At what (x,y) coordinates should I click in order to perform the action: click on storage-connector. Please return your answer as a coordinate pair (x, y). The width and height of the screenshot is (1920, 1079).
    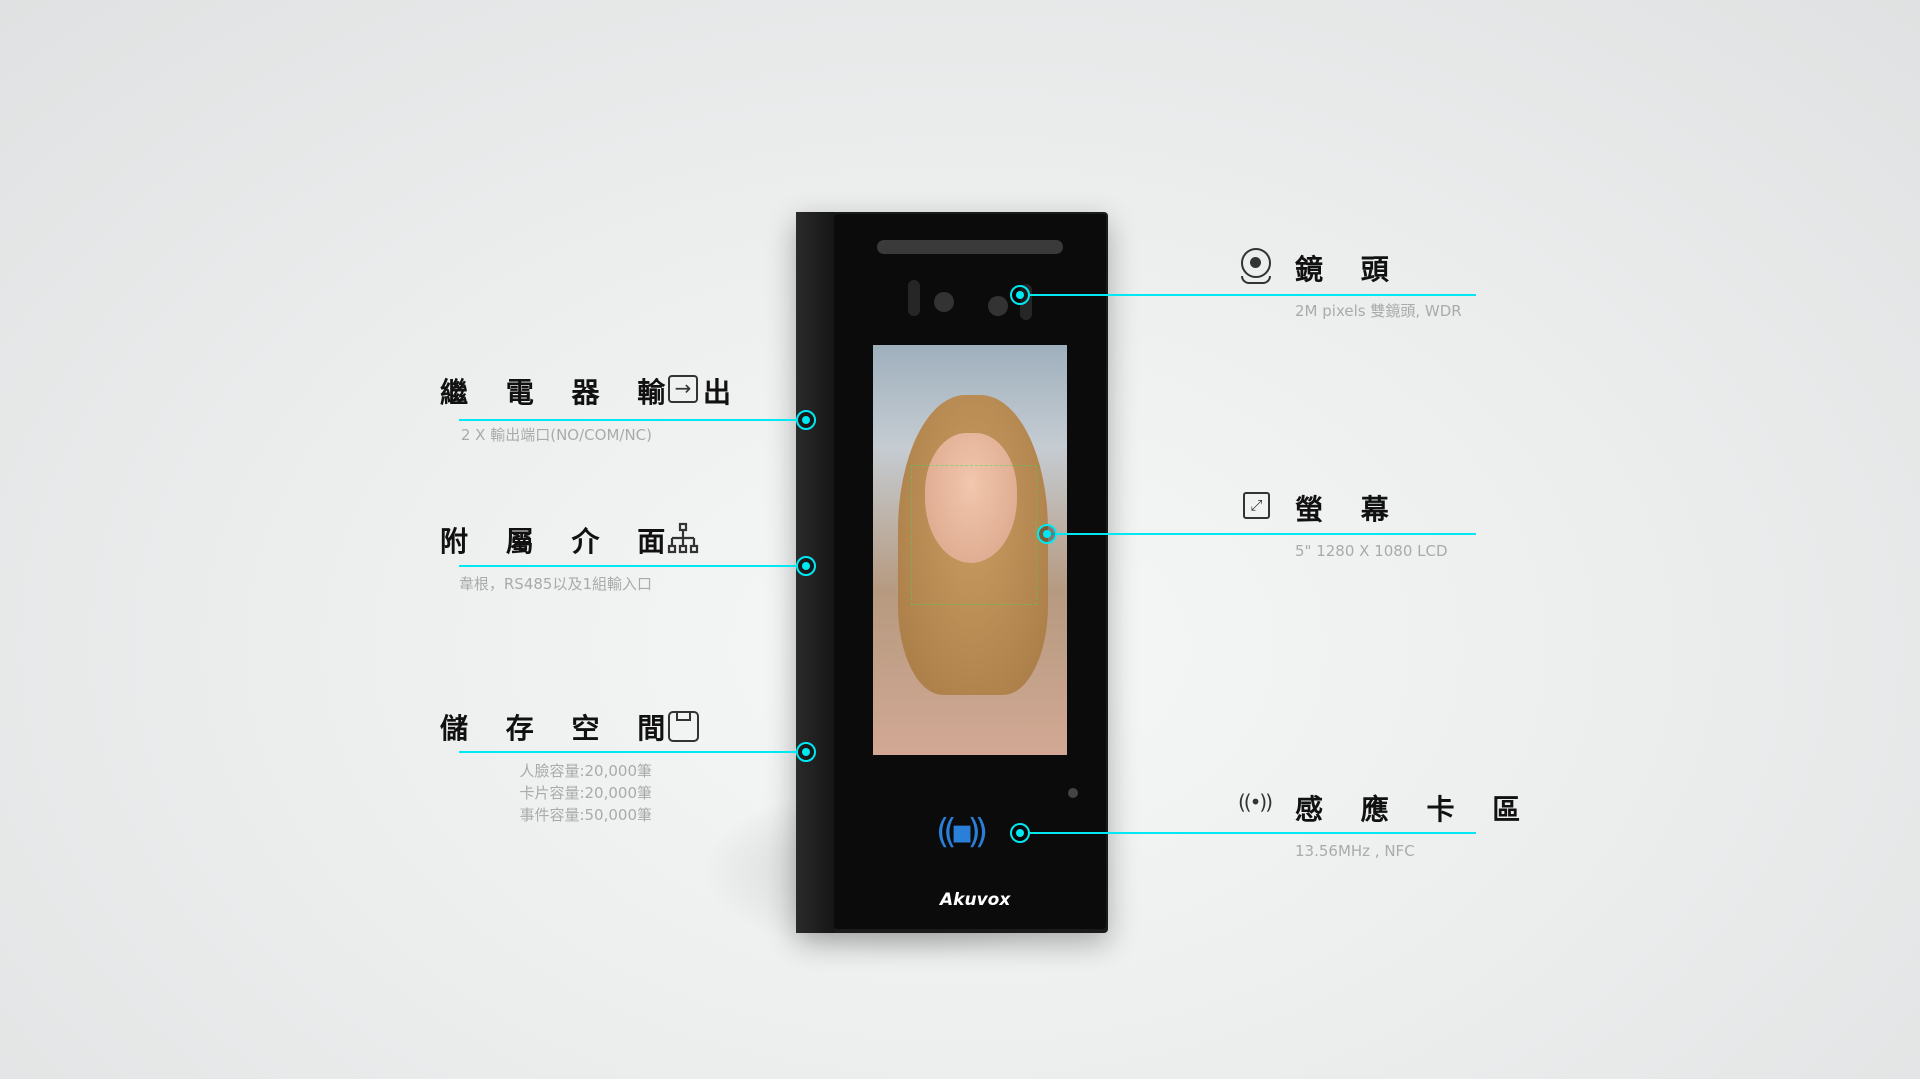
    Looking at the image, I should click on (628, 752).